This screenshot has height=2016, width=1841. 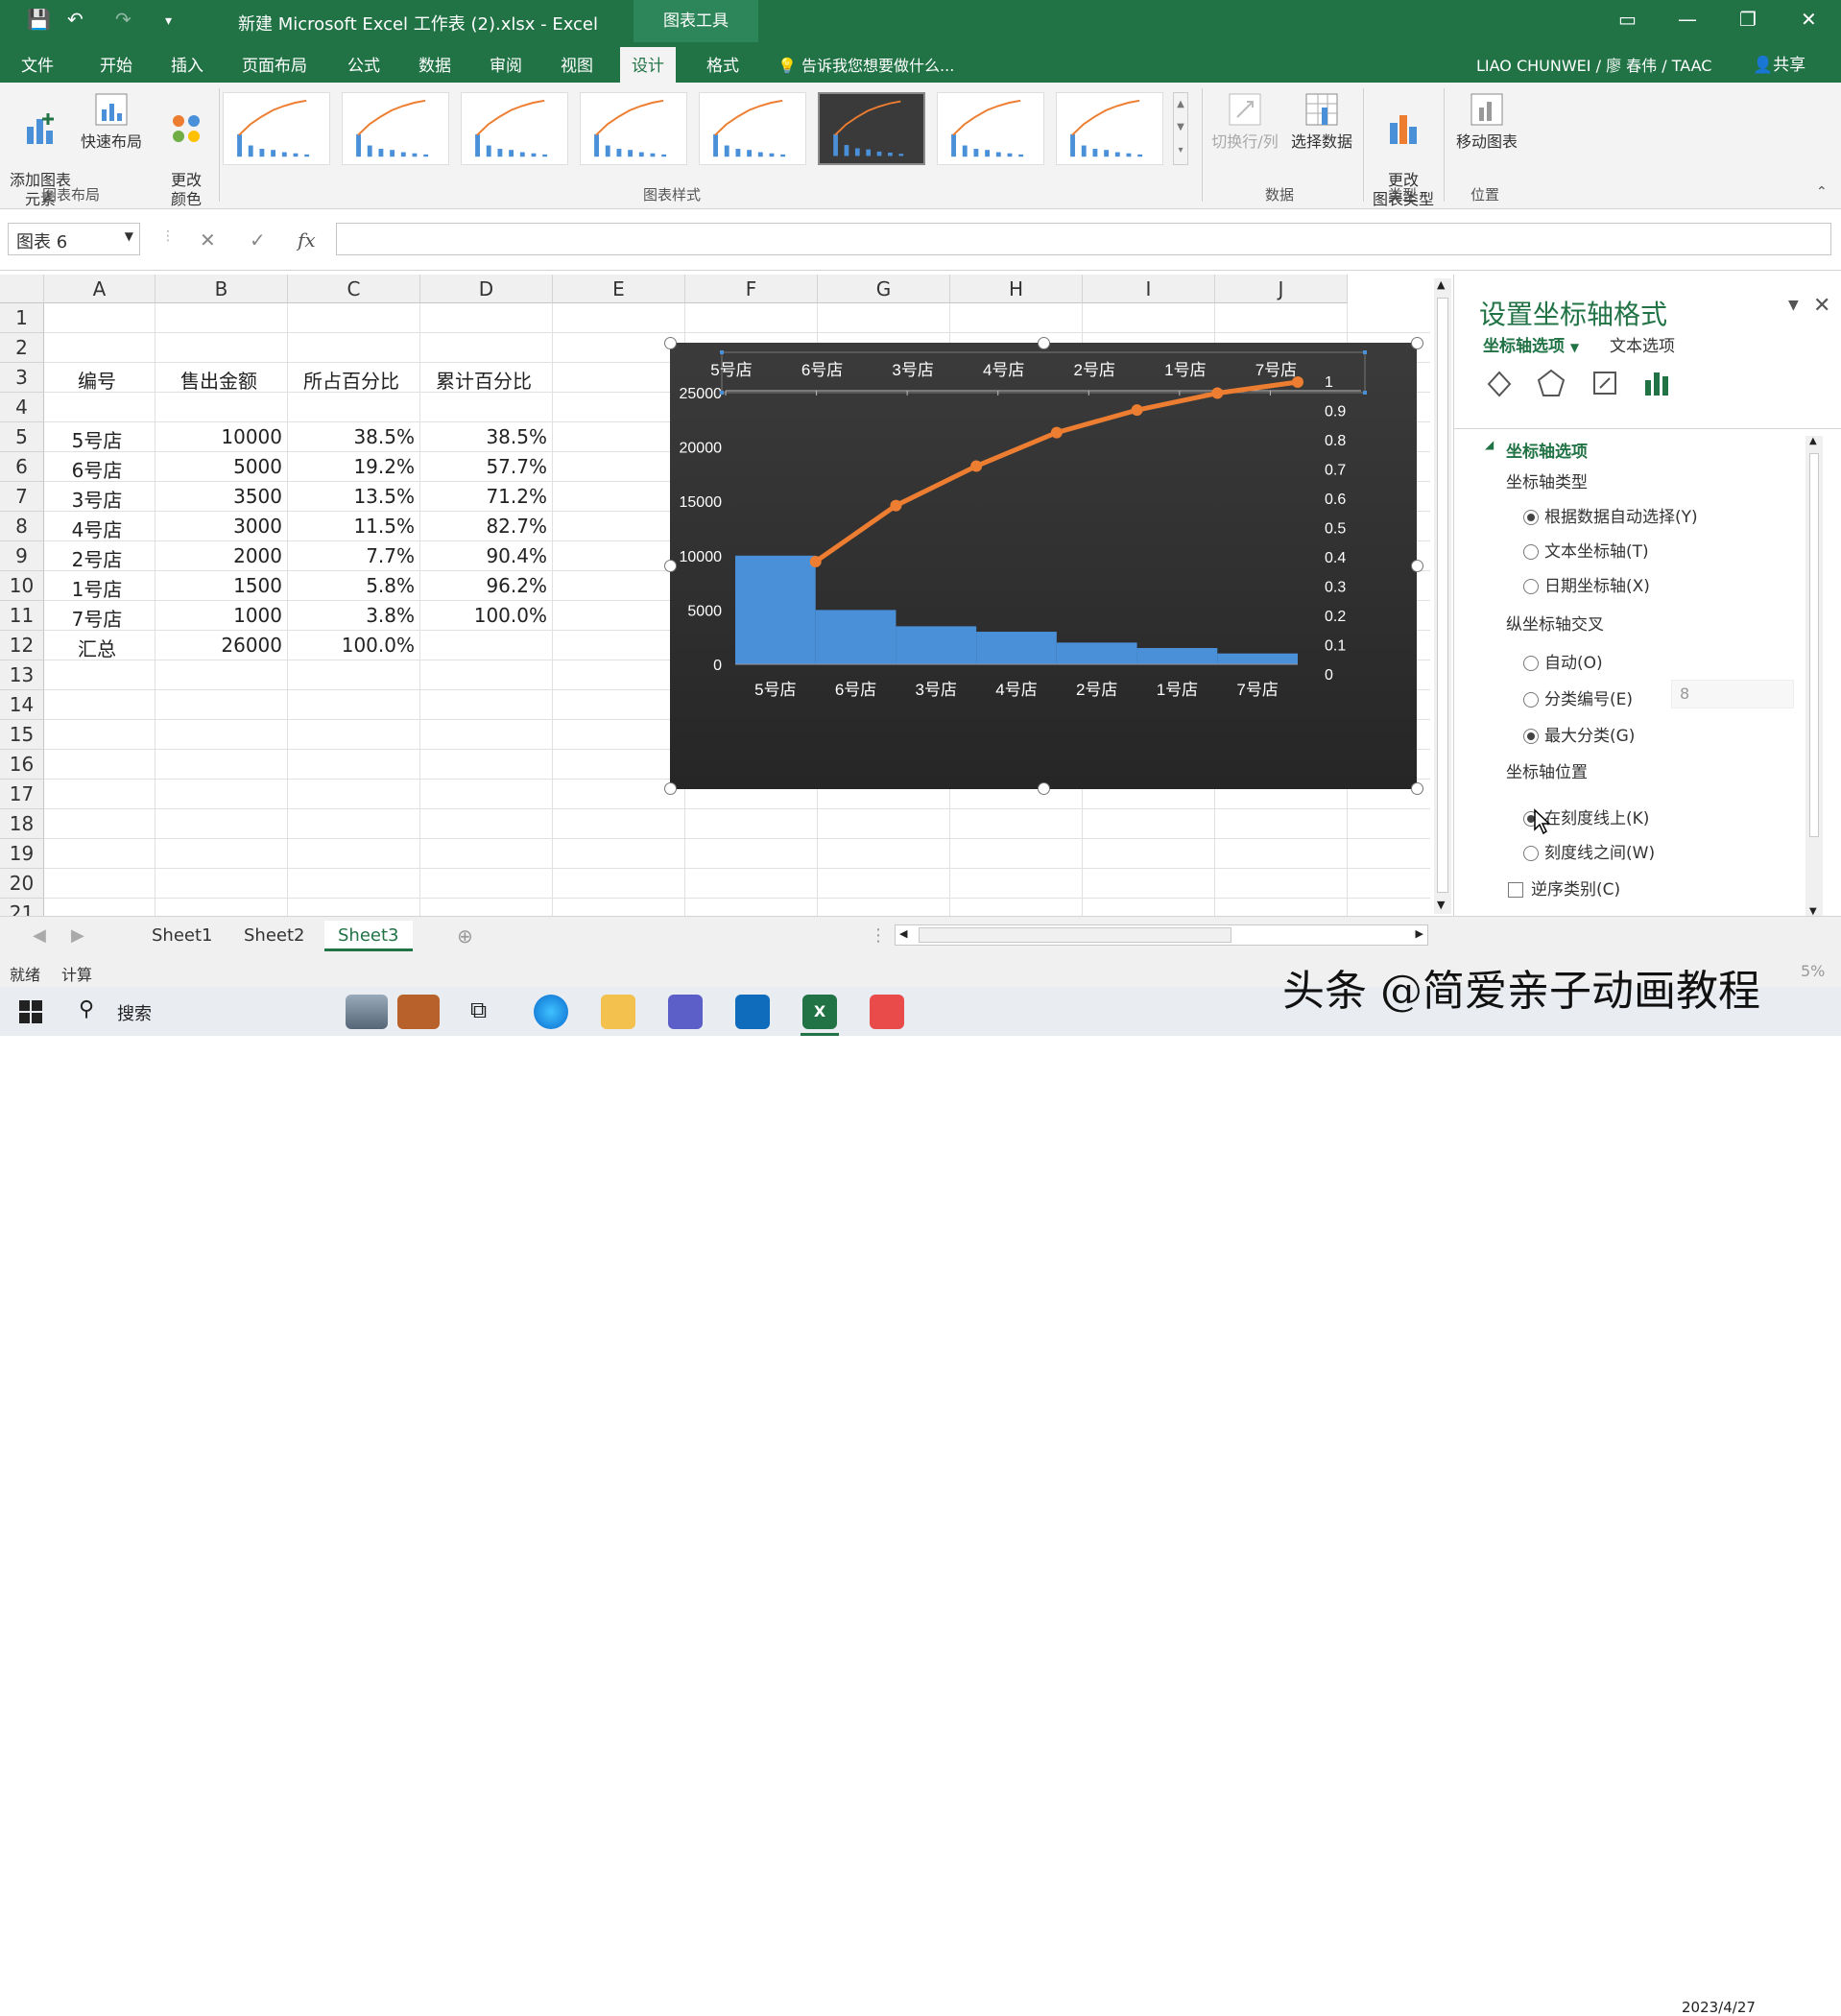 I want to click on total-label-cell: 汇总, so click(x=97, y=648).